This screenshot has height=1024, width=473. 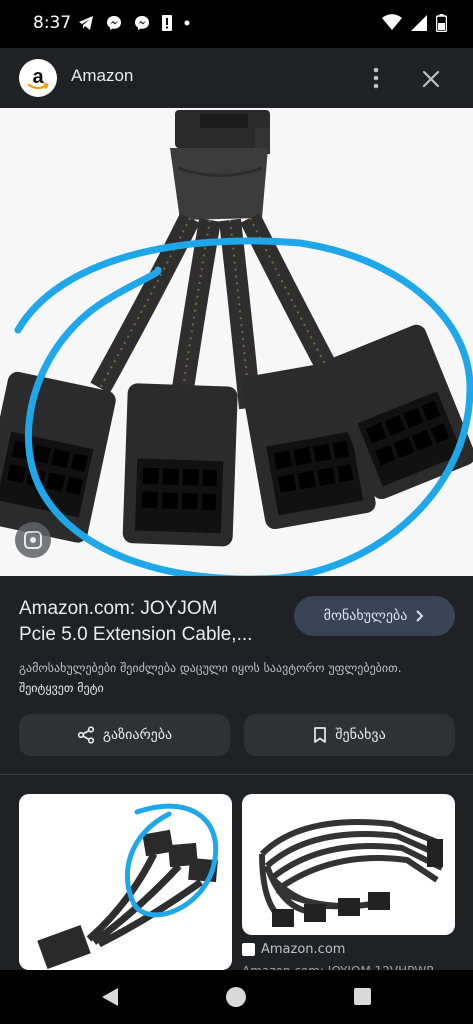 What do you see at coordinates (441, 23) in the screenshot?
I see `battery-icon` at bounding box center [441, 23].